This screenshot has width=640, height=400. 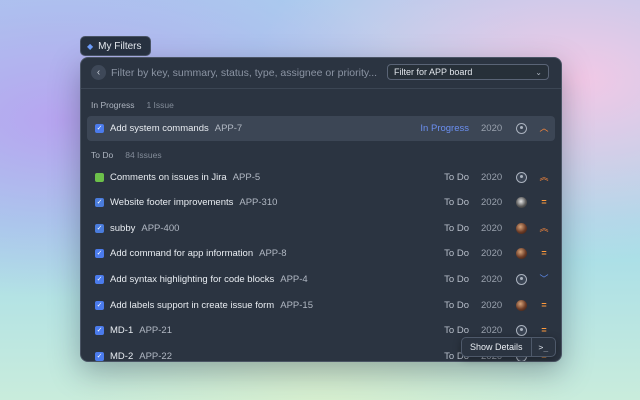 What do you see at coordinates (246, 177) in the screenshot?
I see `issue-key: APP-5` at bounding box center [246, 177].